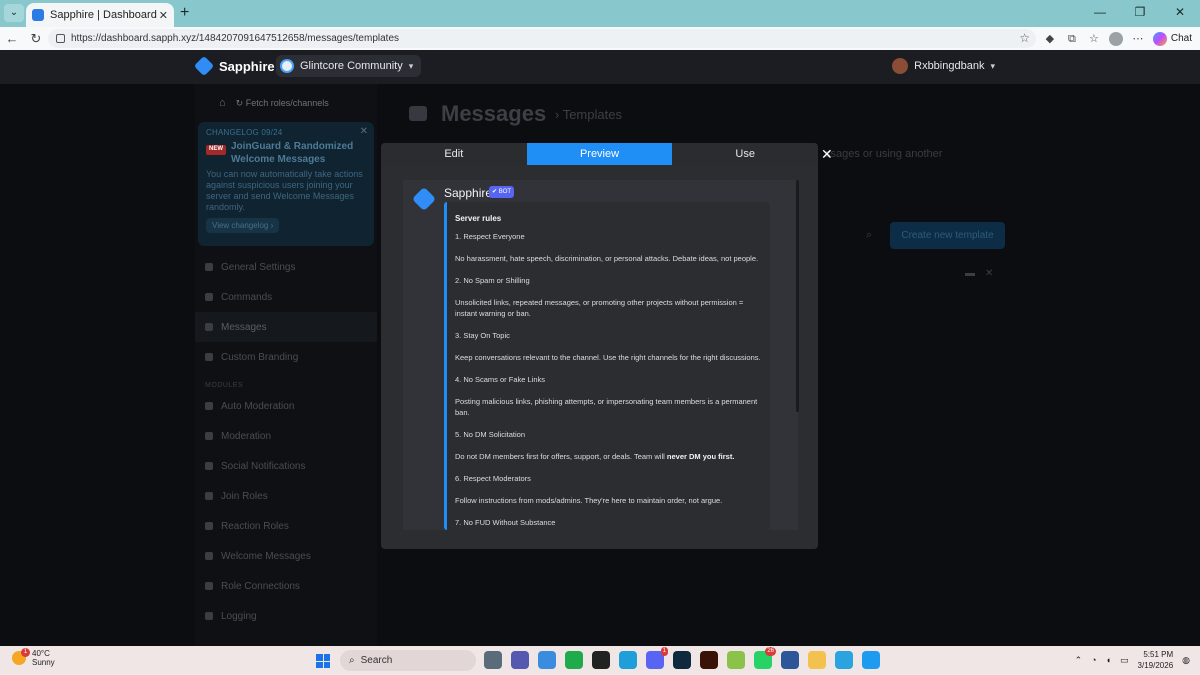 Image resolution: width=1200 pixels, height=675 pixels. I want to click on word-icon, so click(790, 660).